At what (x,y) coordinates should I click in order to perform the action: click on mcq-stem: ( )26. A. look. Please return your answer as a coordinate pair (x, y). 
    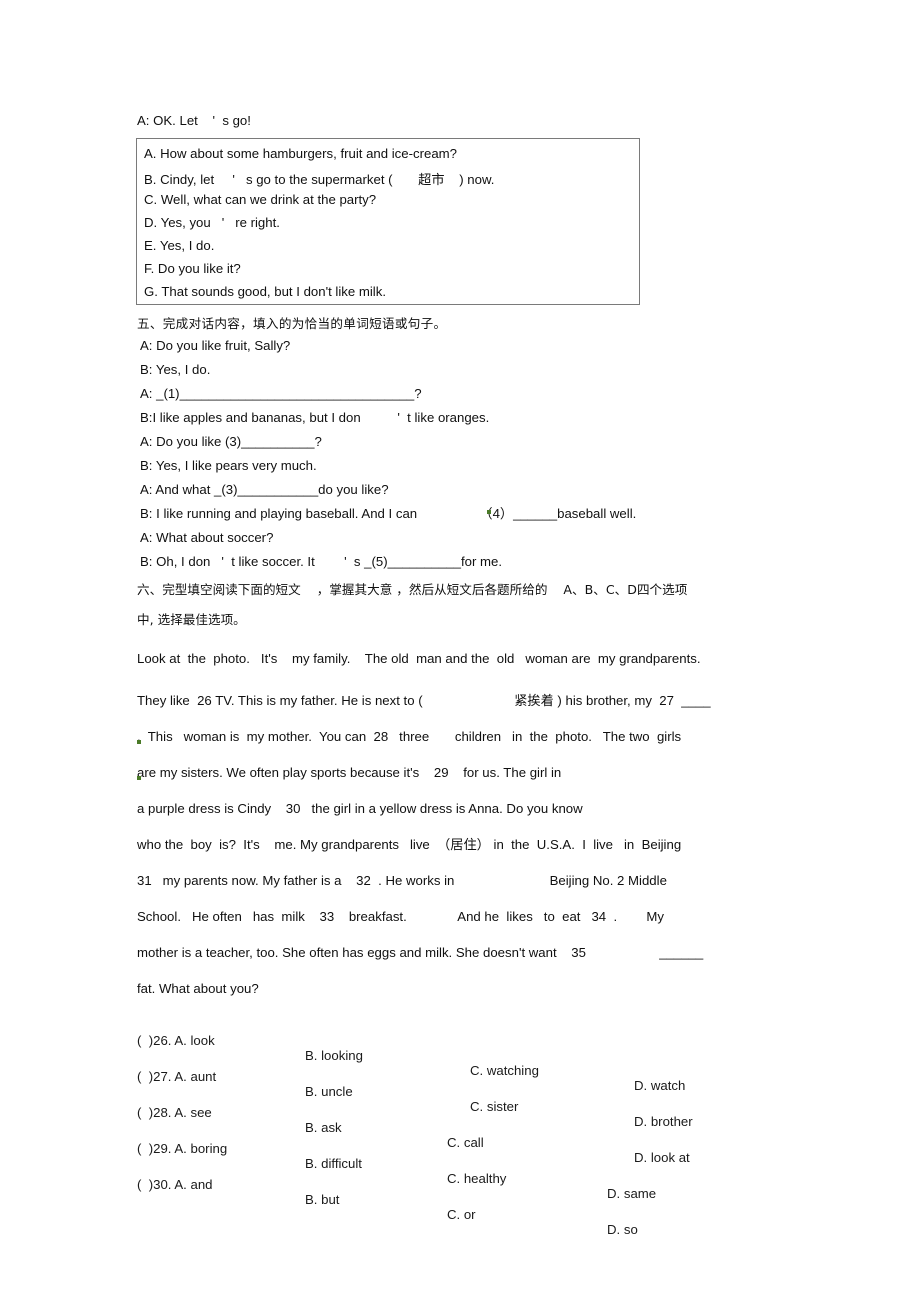
    Looking at the image, I should click on (176, 1040).